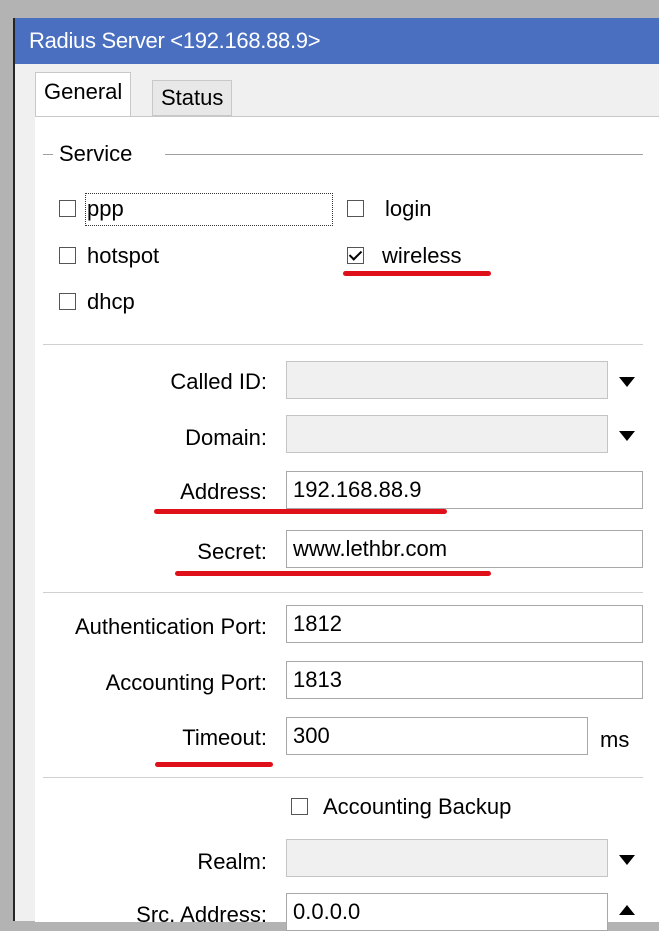  Describe the element at coordinates (417, 273) in the screenshot. I see `wireless-annotation-underline` at that location.